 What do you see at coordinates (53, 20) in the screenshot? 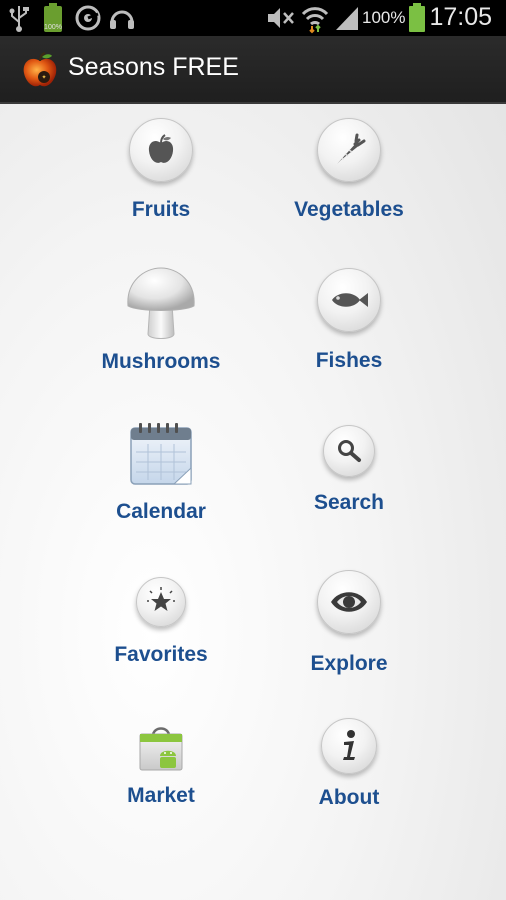
I see `battery-notification-icon: 100%` at bounding box center [53, 20].